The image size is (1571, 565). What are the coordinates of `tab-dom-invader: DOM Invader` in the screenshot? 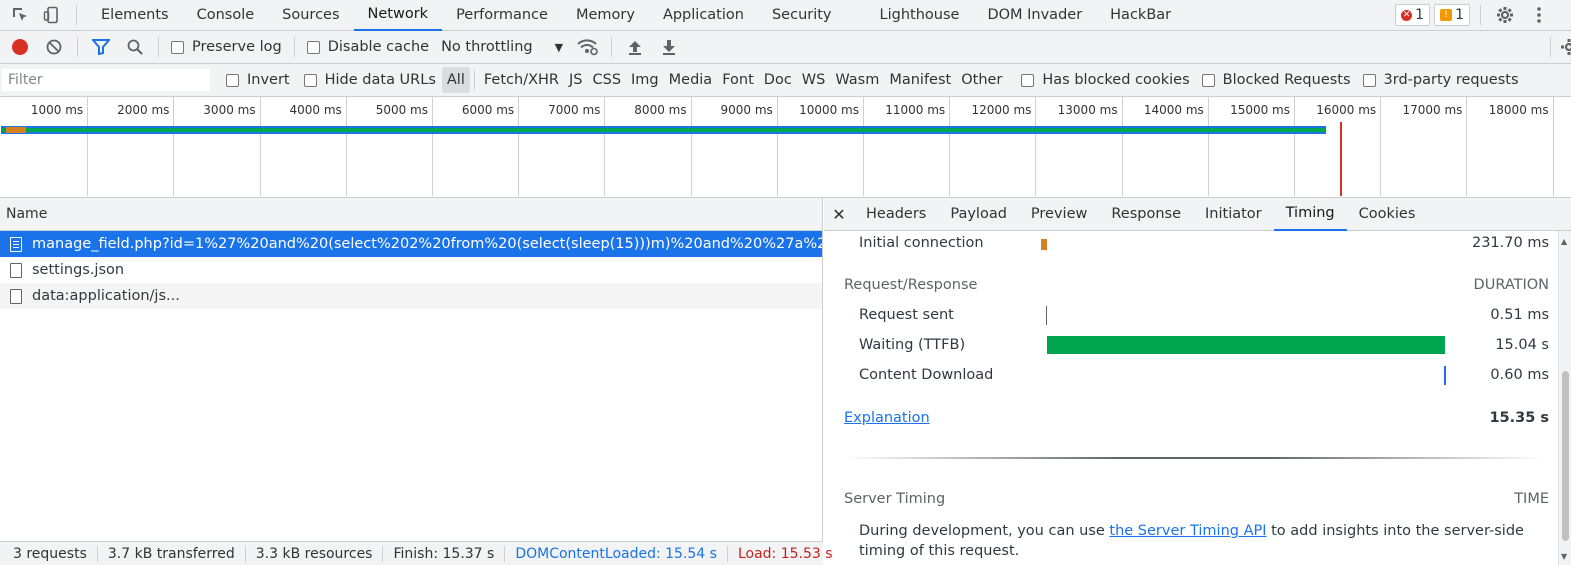 It's located at (1034, 15).